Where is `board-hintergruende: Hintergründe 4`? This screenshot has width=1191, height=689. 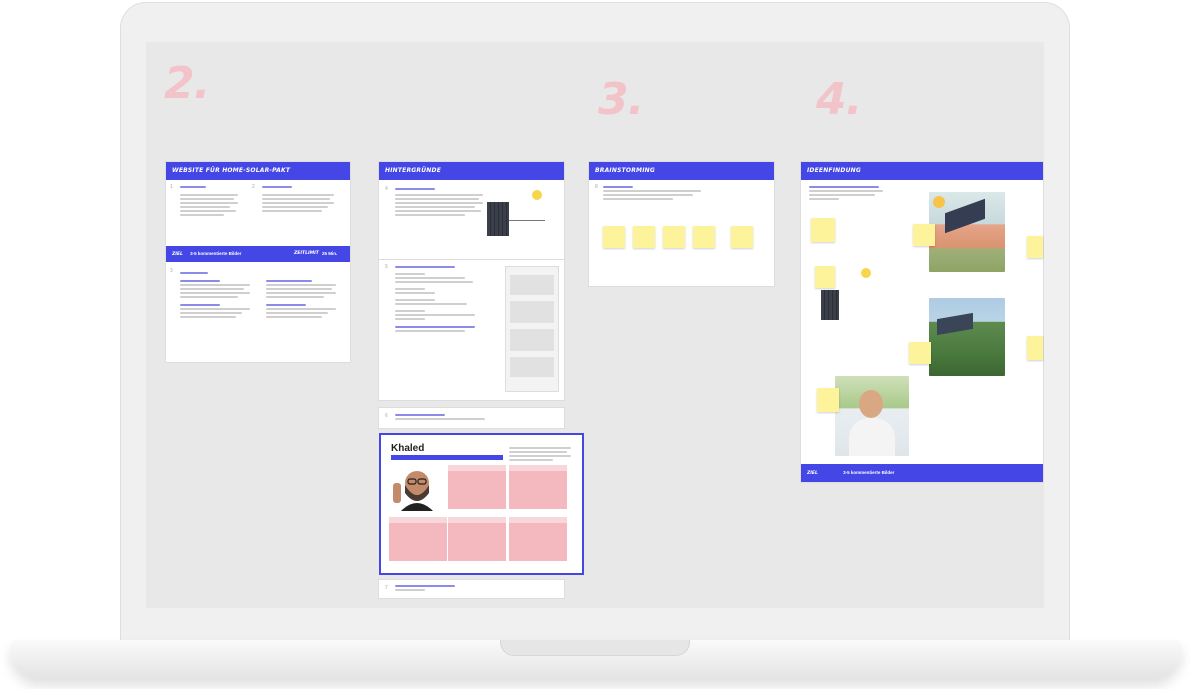
board-hintergruende: Hintergründe 4 is located at coordinates (471, 210).